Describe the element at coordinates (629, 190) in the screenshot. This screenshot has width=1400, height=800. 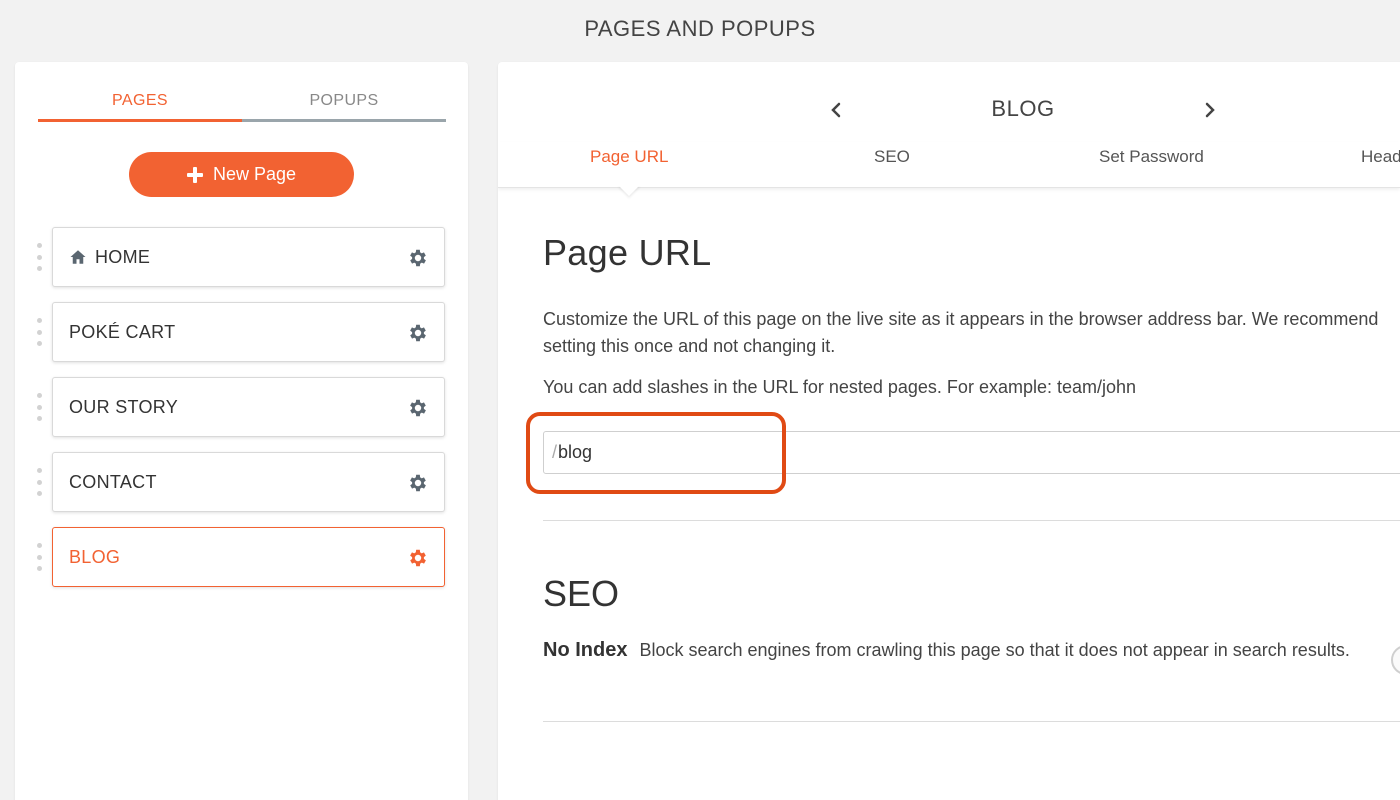
I see `active-tab-pointer` at that location.